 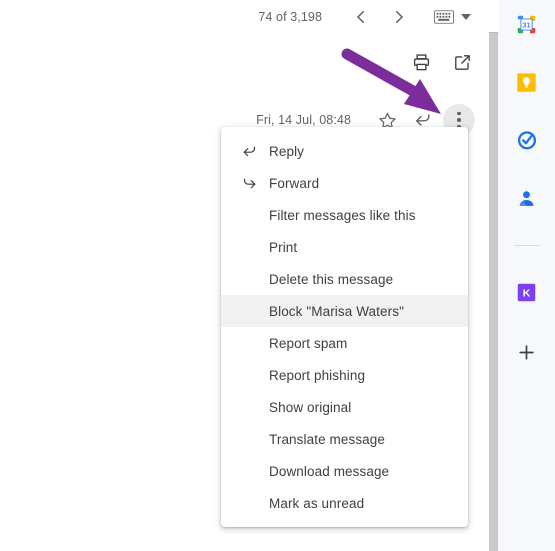 I want to click on rail-item-tasks, so click(x=527, y=140).